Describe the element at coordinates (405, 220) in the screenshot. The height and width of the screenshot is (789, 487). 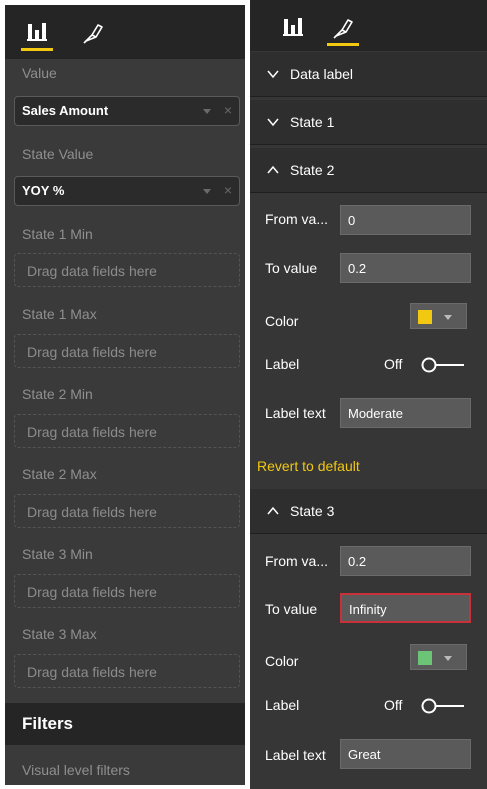
I see `state2-from-value-input: 0` at that location.